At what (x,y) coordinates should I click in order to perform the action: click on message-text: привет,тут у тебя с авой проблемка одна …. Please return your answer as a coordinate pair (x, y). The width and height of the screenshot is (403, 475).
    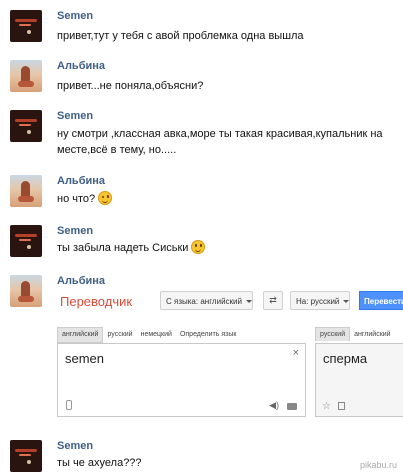
    Looking at the image, I should click on (180, 36).